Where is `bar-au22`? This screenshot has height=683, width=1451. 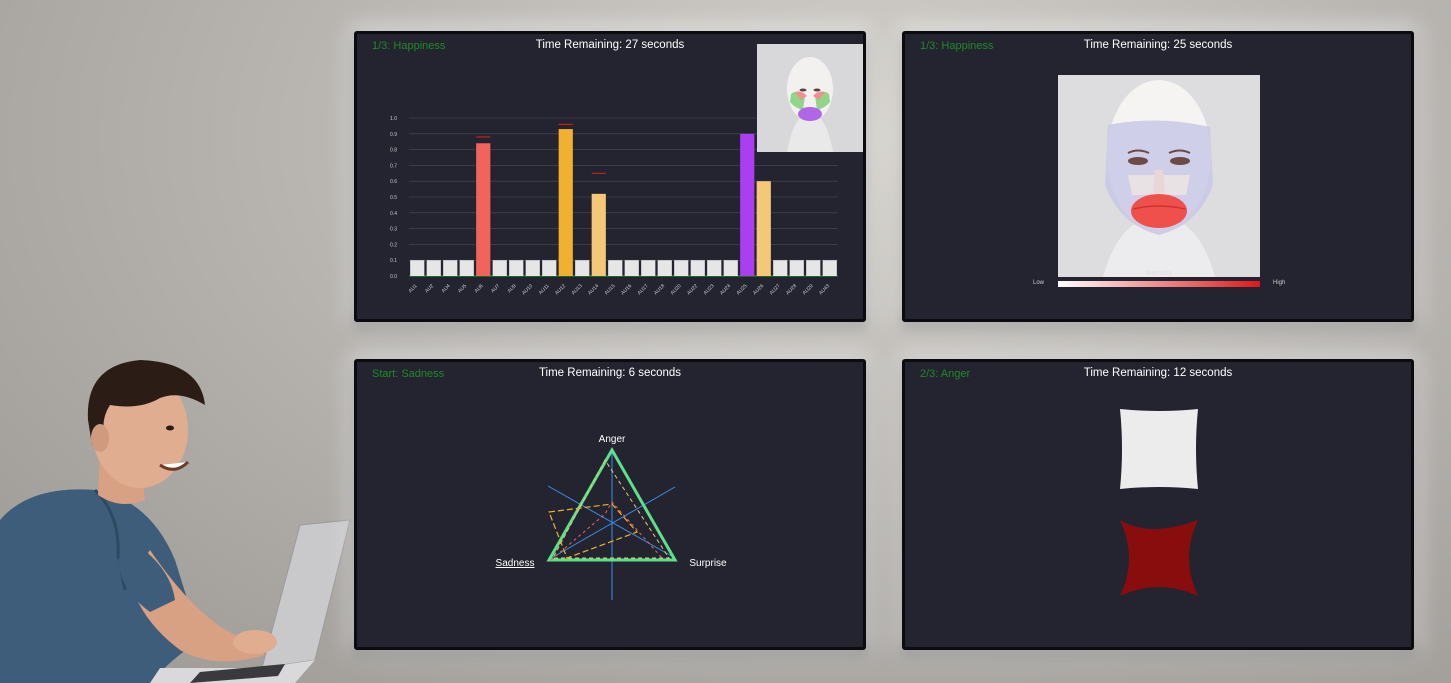
bar-au22 is located at coordinates (697, 268).